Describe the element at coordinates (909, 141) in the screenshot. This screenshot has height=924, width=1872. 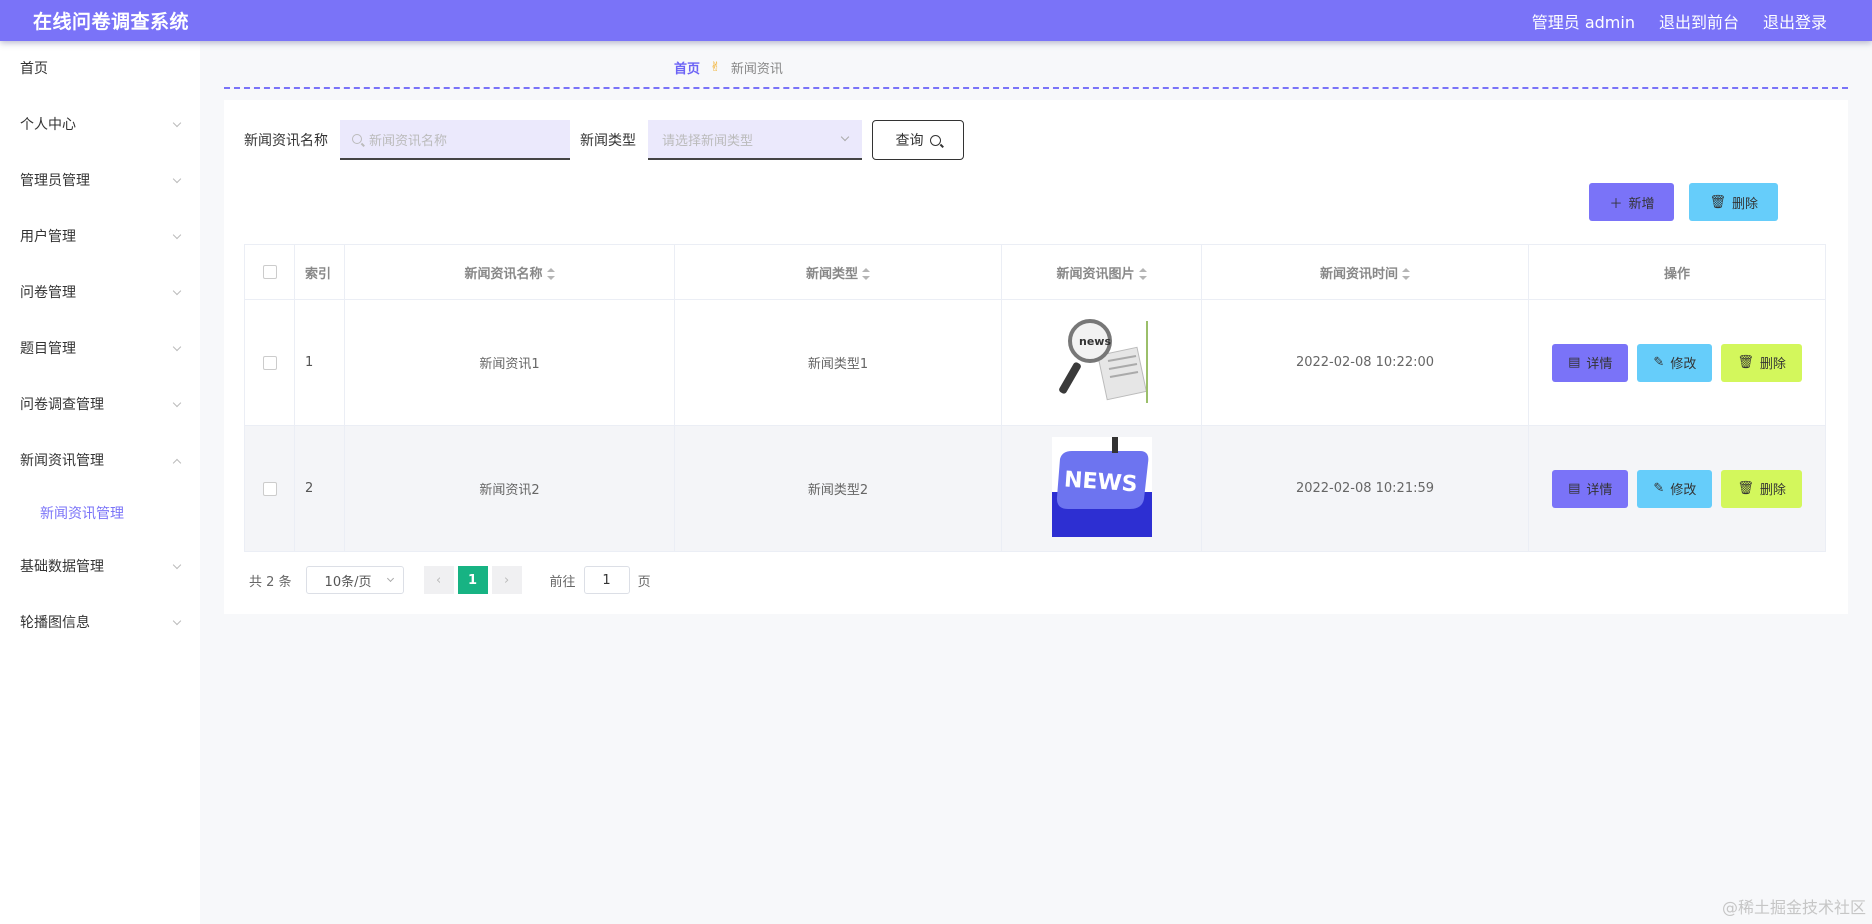
I see `query-button-label: 查询` at that location.